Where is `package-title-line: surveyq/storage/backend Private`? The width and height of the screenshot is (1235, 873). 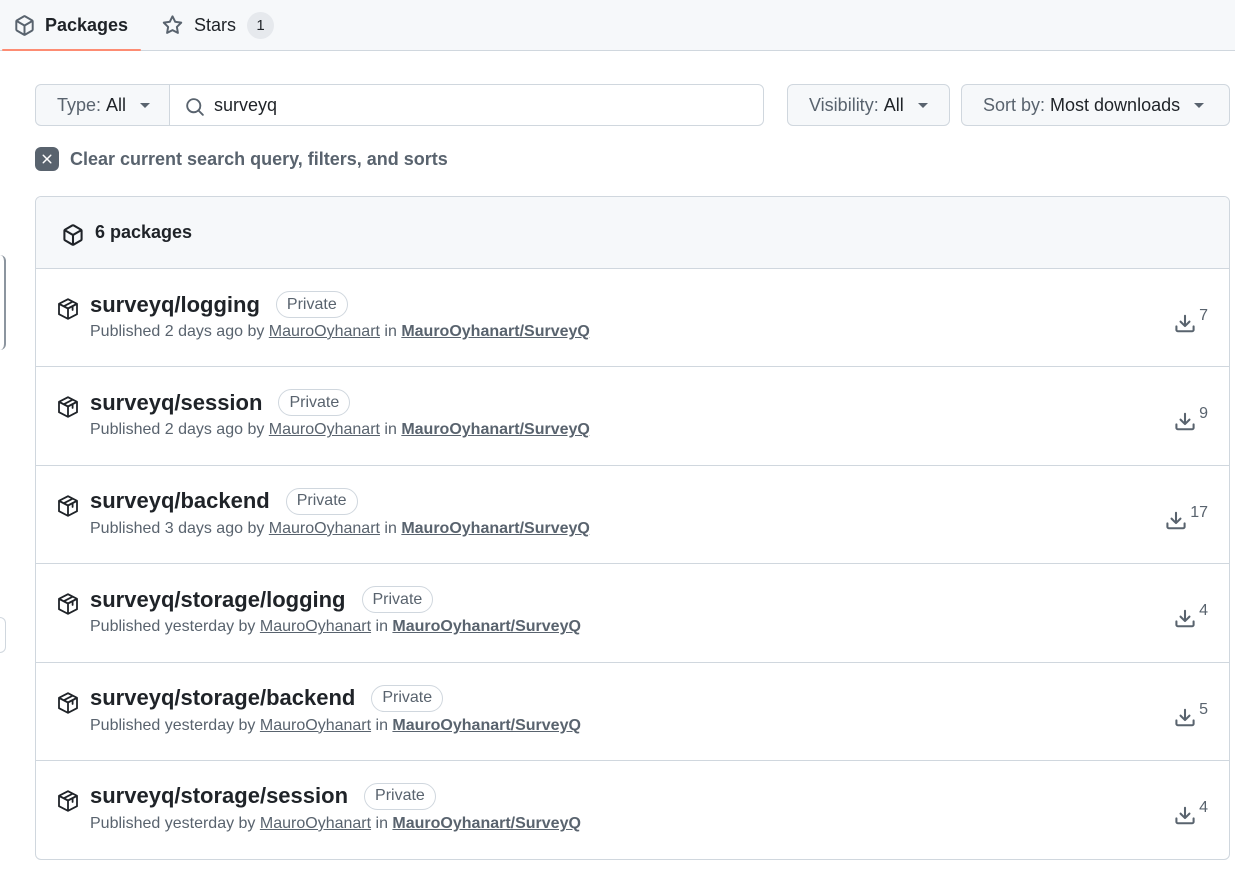 package-title-line: surveyq/storage/backend Private is located at coordinates (267, 698).